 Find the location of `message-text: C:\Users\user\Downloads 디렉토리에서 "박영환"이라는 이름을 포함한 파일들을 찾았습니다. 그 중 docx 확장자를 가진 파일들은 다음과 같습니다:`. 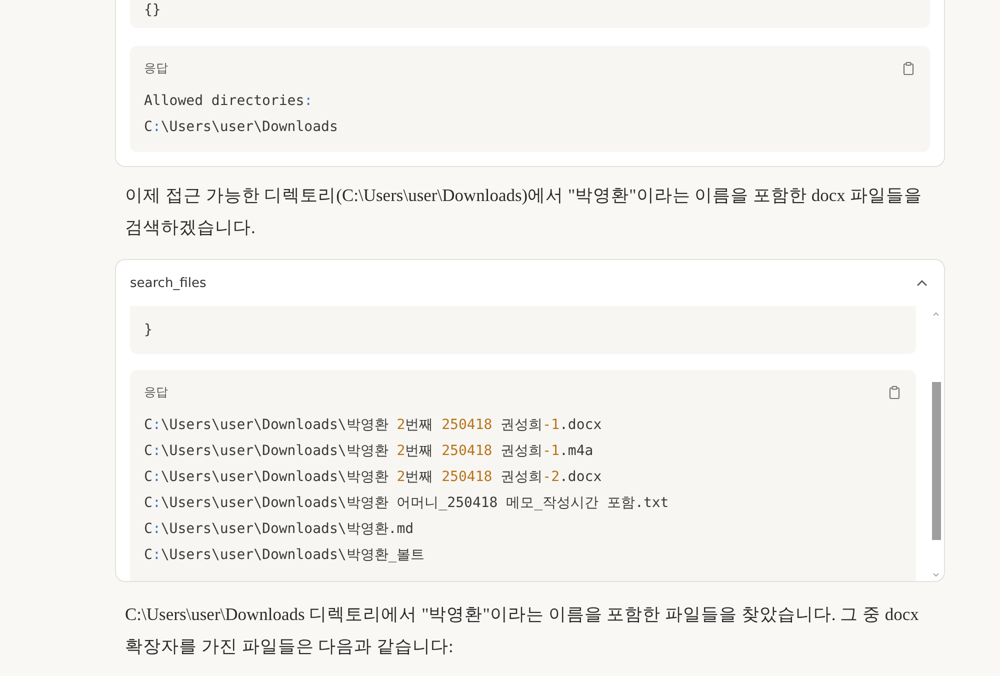

message-text: C:\Users\user\Downloads 디렉토리에서 "박영환"이라는 이름을 포함한 파일들을 찾았습니다. 그 중 docx 확장자를 가진 파일들은 다음과 같습니다: is located at coordinates (522, 630).